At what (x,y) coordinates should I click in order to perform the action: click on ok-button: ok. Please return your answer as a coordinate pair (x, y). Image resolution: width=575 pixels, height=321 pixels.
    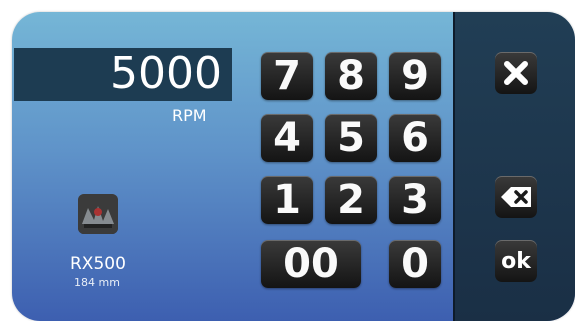
    Looking at the image, I should click on (516, 261).